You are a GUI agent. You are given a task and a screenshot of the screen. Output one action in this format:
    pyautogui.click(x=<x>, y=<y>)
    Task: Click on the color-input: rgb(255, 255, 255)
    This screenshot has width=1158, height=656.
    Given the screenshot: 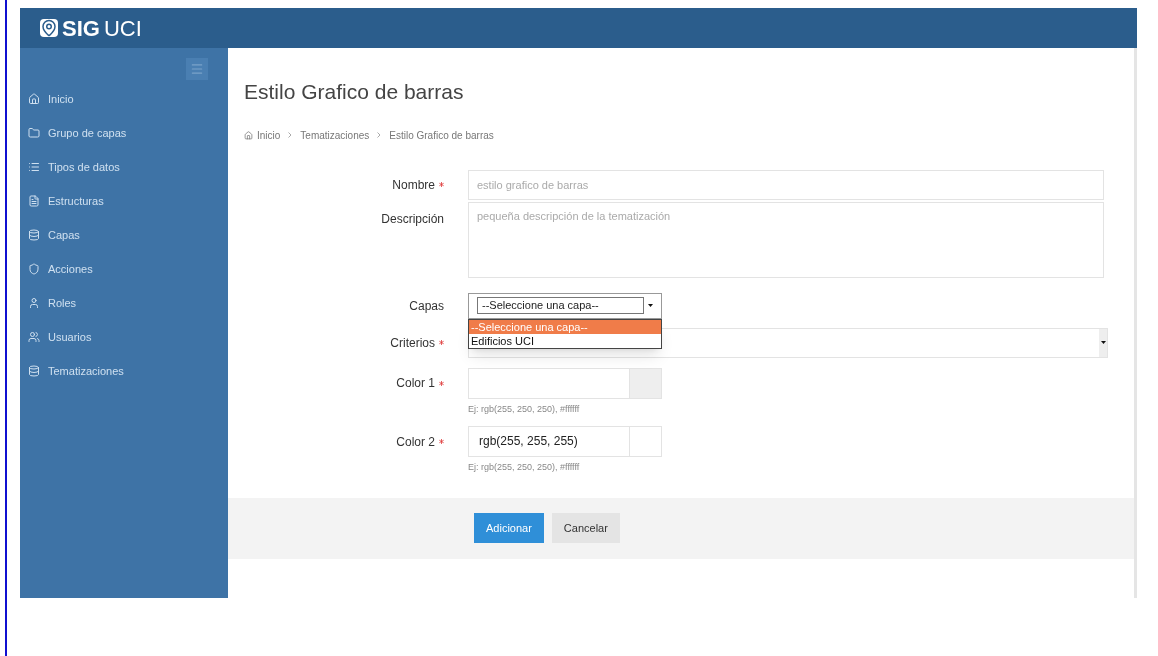 What is the action you would take?
    pyautogui.click(x=565, y=441)
    